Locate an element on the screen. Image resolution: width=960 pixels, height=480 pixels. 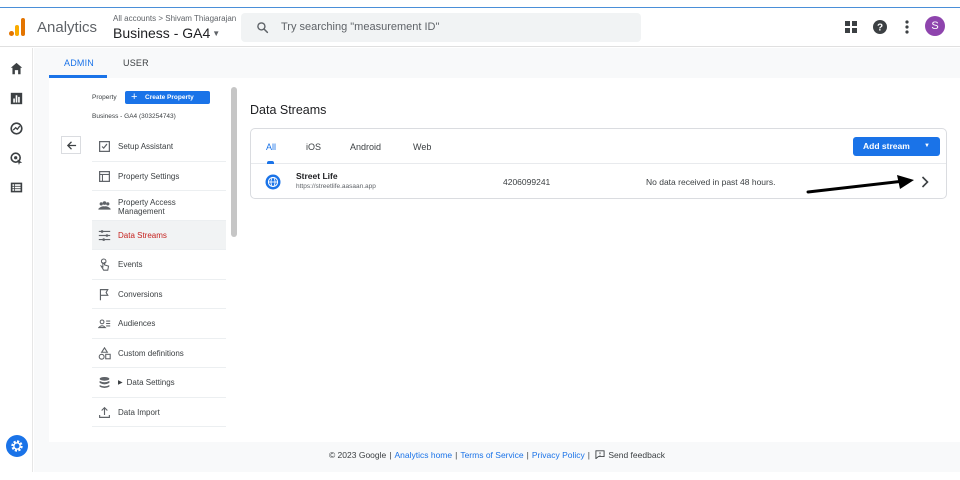
touch-icon is located at coordinates (104, 264).